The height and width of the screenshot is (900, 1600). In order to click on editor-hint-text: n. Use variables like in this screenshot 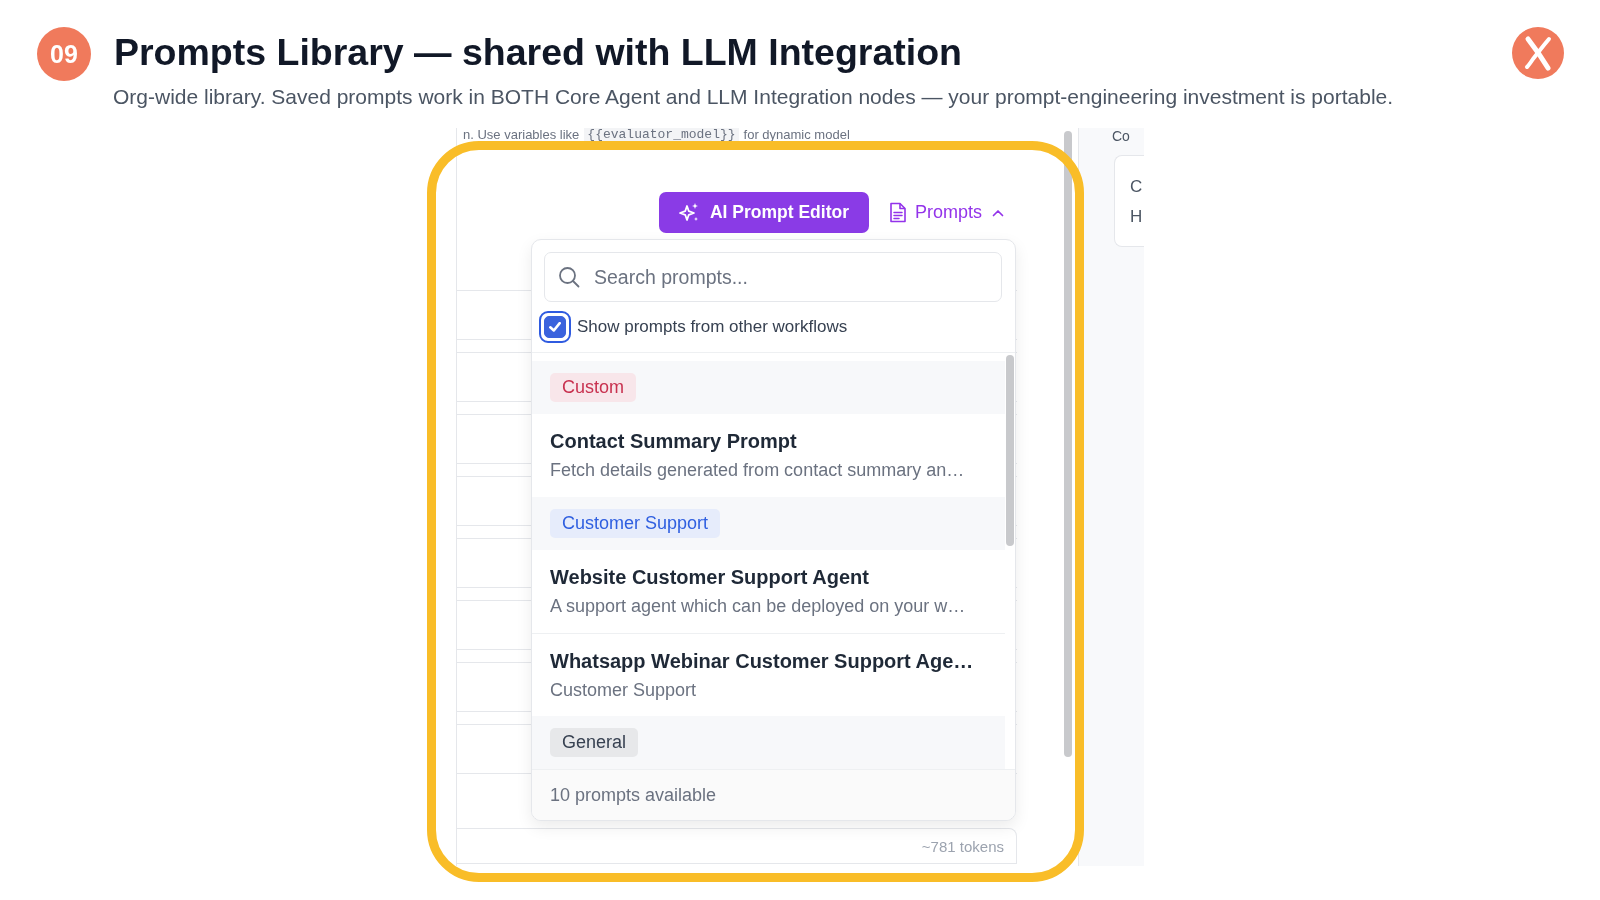, I will do `click(521, 134)`.